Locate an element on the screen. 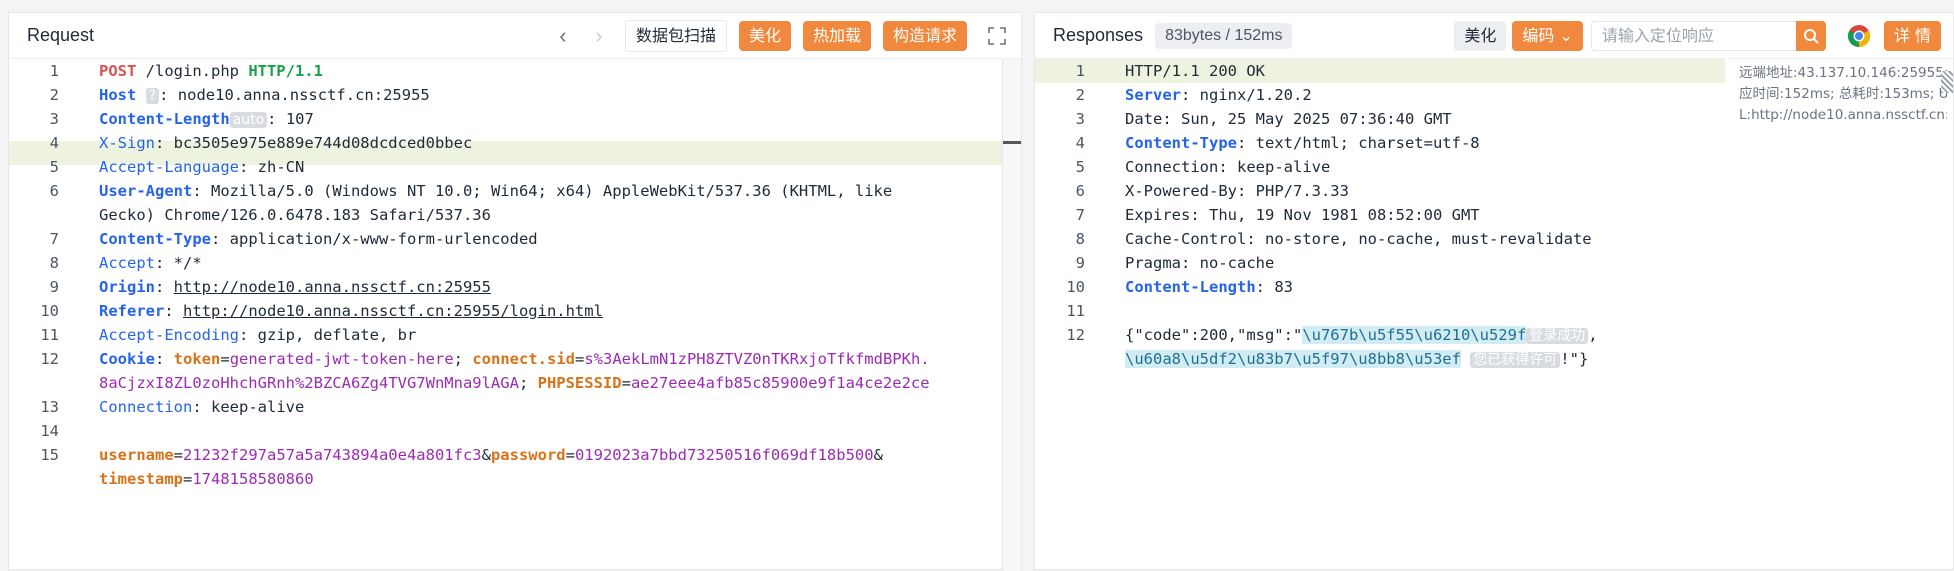 Image resolution: width=1954 pixels, height=571 pixels. response-beautify-button: 美化 is located at coordinates (1480, 35).